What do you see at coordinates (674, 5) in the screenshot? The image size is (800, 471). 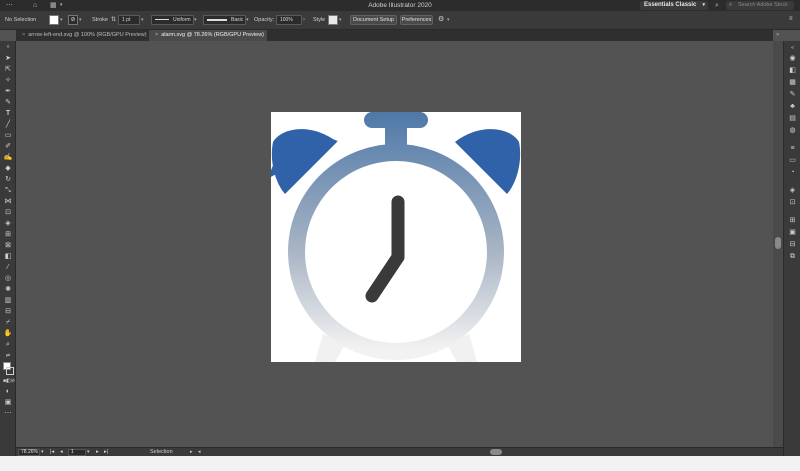 I see `workspace-switcher: Essentials Classic ▾` at bounding box center [674, 5].